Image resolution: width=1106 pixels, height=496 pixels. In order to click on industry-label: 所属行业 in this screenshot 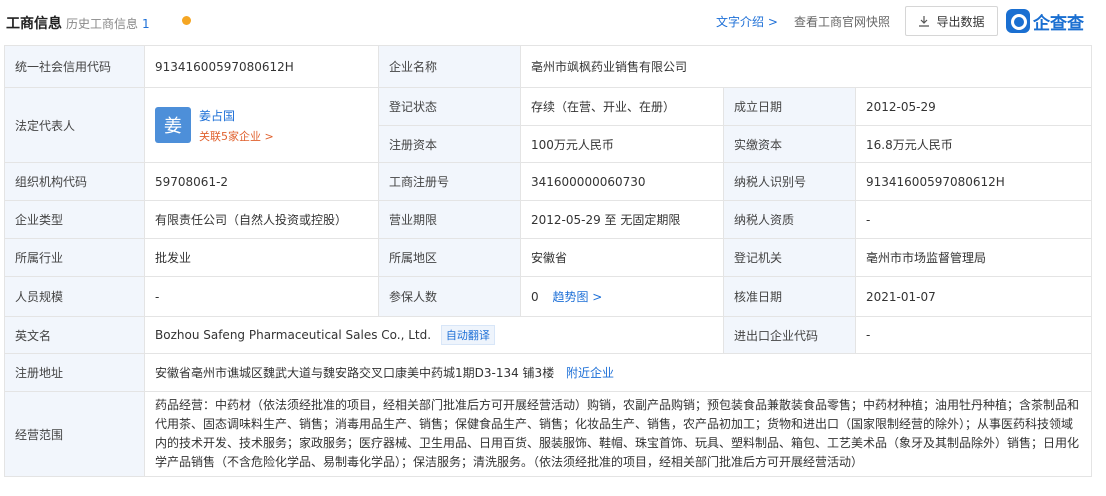, I will do `click(74, 257)`.